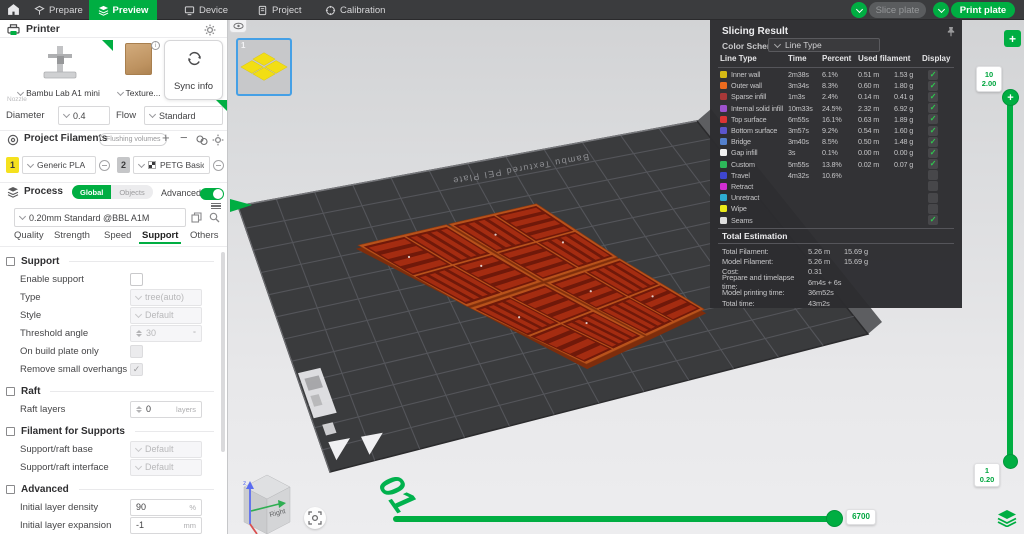 The height and width of the screenshot is (534, 1024). I want to click on tab-preview: Preview, so click(123, 10).